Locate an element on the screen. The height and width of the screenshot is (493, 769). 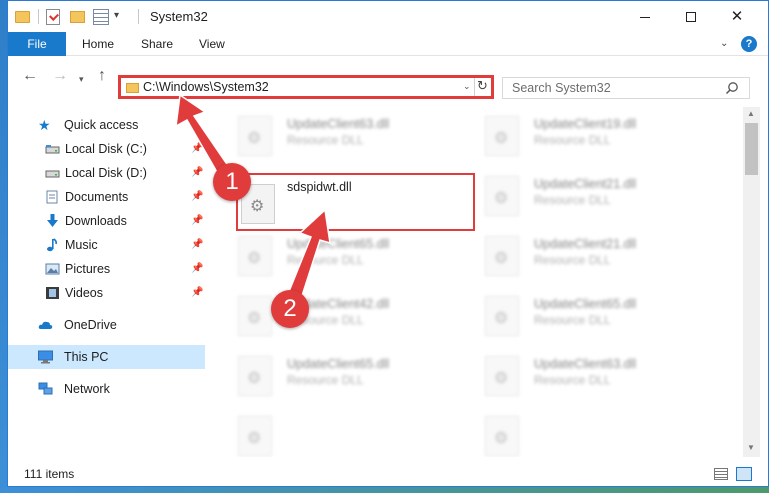
up-arrow-icon: ↑ is located at coordinates (102, 76).